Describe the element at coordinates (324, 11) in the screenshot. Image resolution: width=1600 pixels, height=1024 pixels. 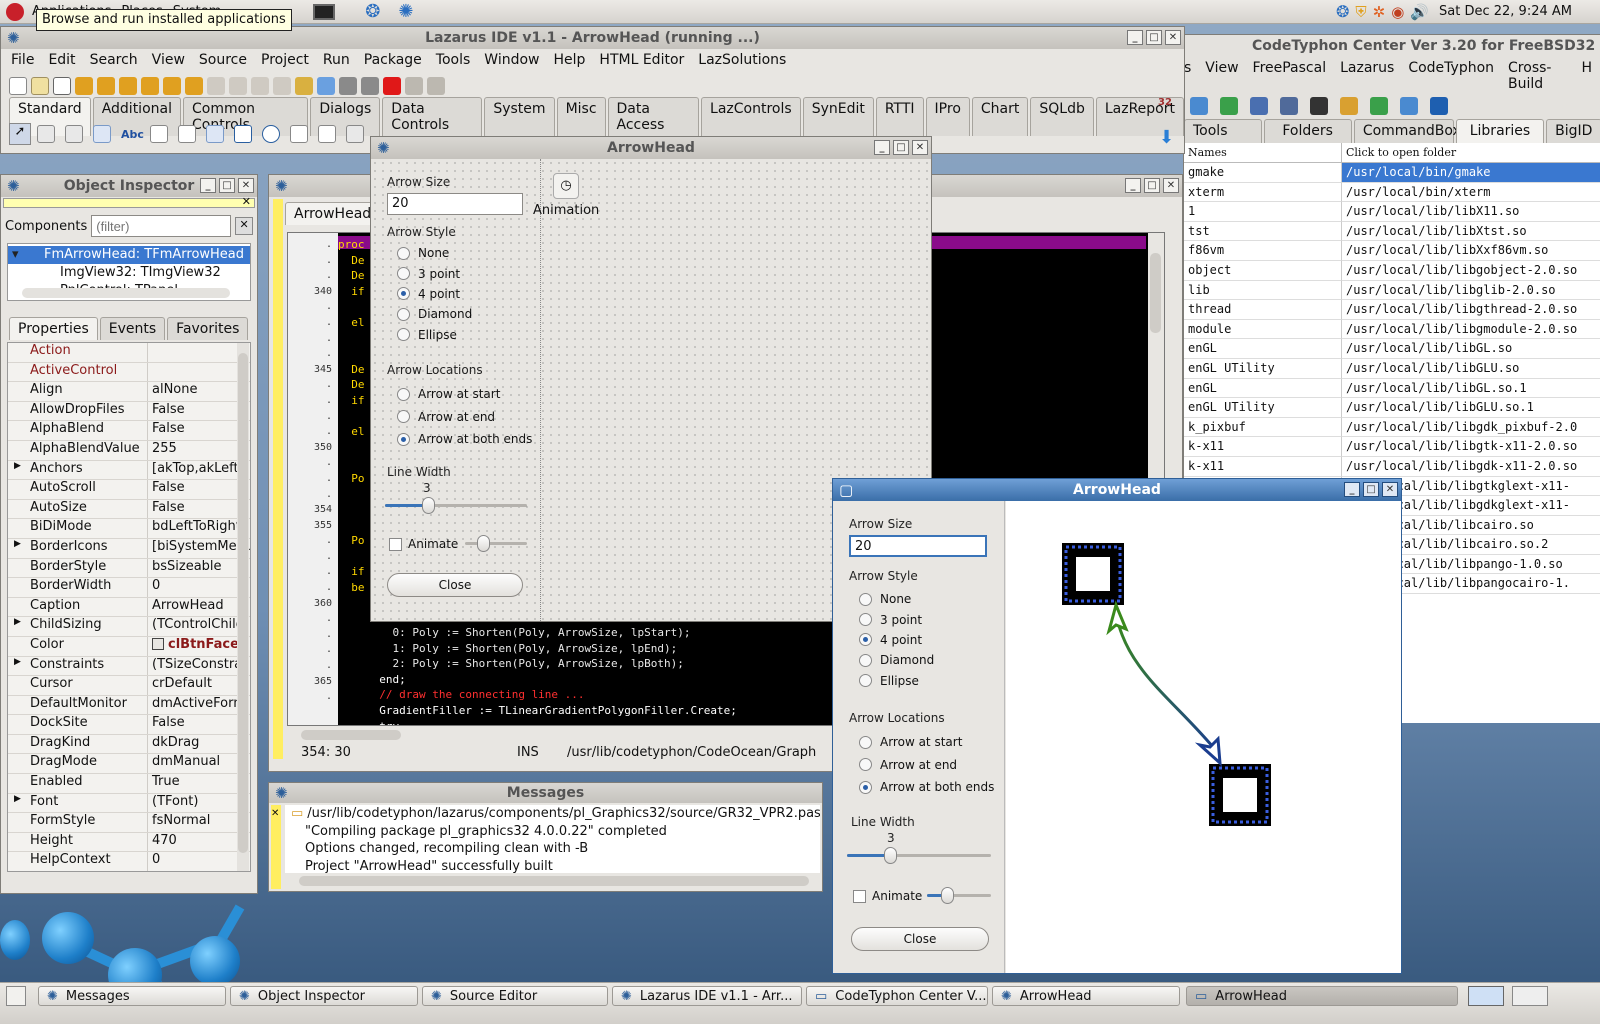
I see `terminal-launcher-icon` at that location.